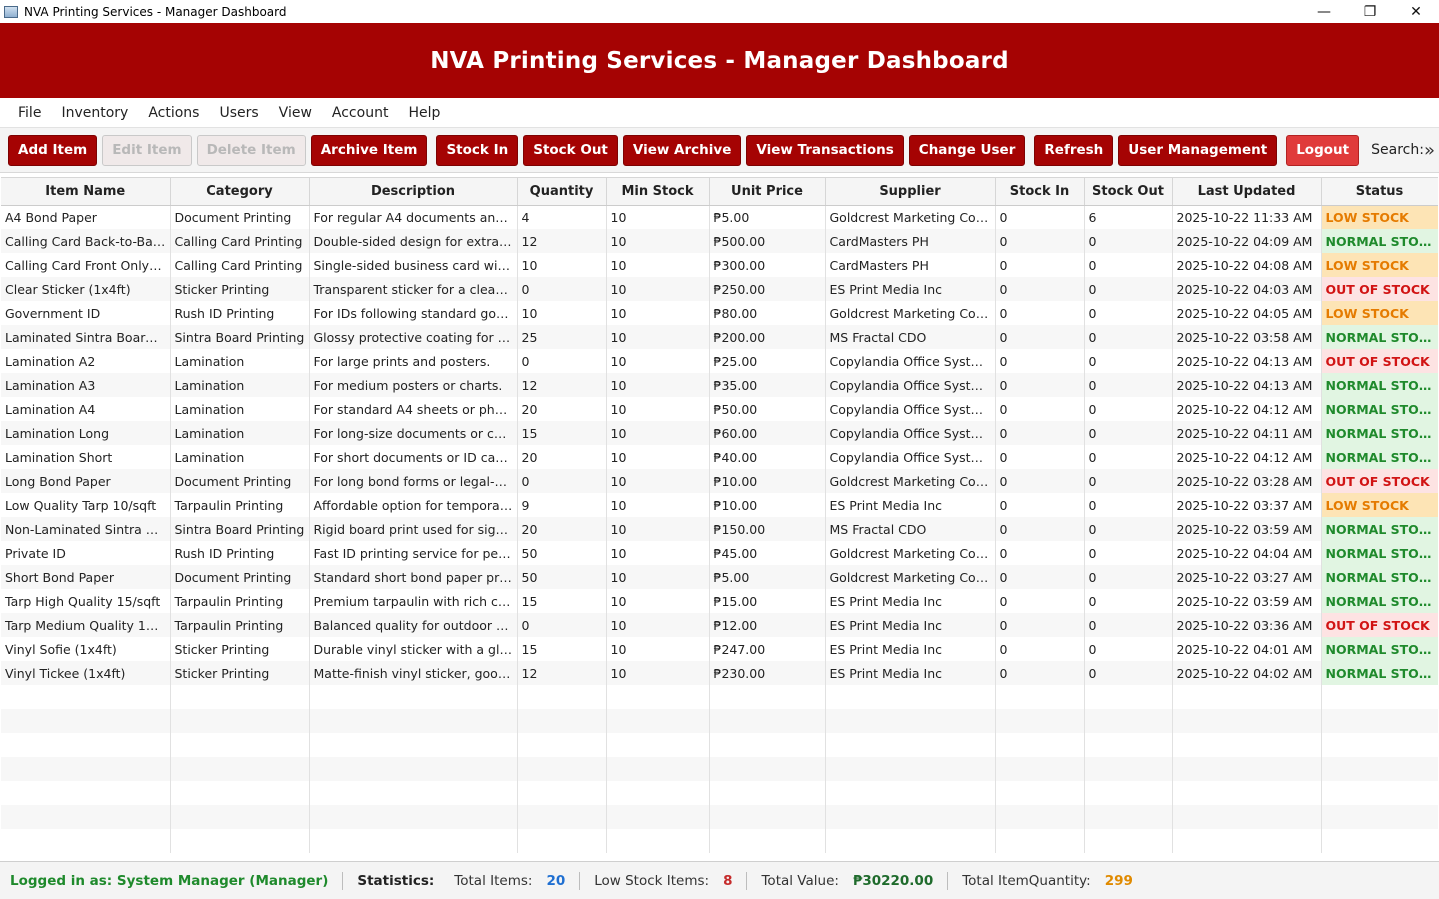  I want to click on status-separator, so click(580, 880).